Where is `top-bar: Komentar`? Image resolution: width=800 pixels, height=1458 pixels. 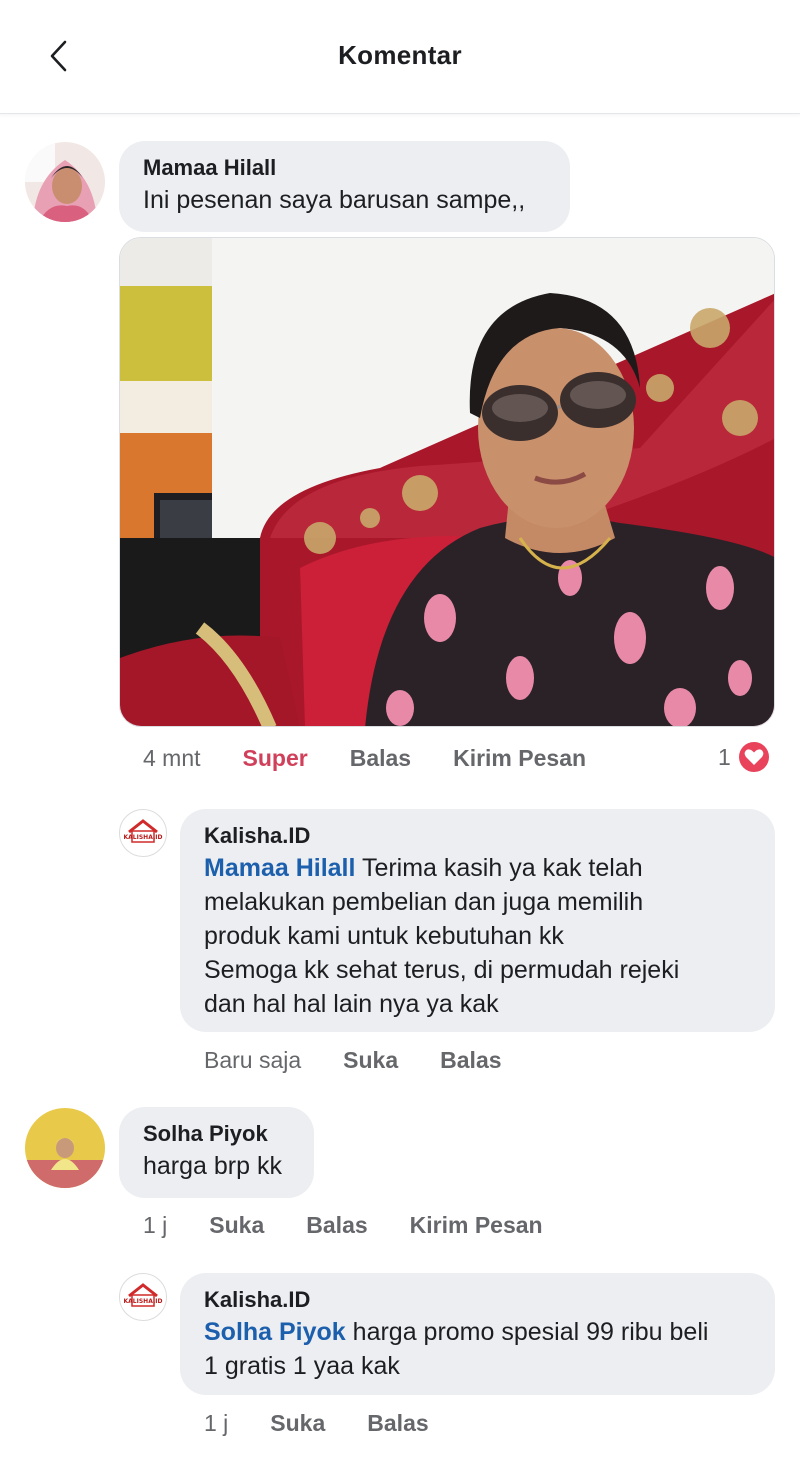
top-bar: Komentar is located at coordinates (400, 57).